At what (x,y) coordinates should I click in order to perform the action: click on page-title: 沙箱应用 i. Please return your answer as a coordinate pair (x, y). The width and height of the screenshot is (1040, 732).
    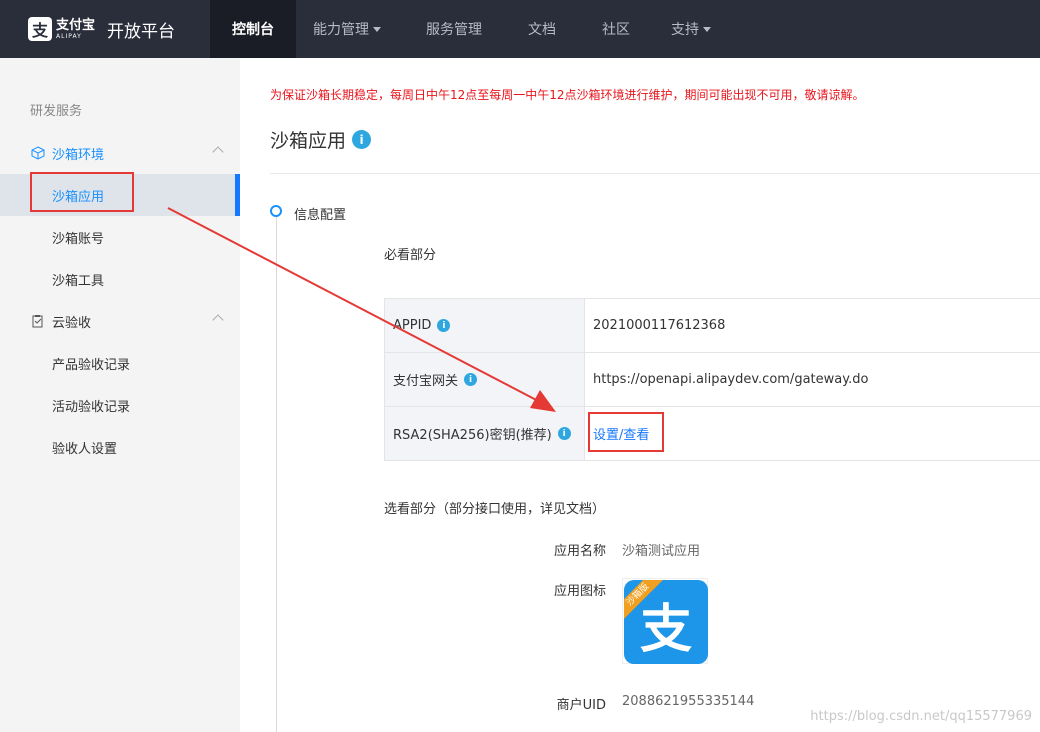
    Looking at the image, I should click on (321, 139).